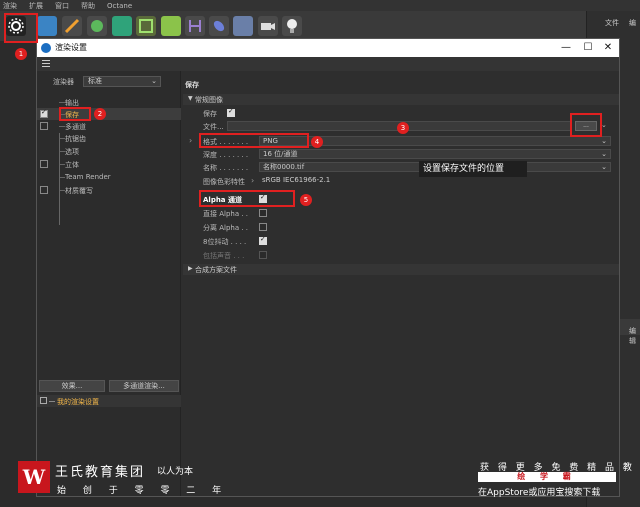 Image resolution: width=640 pixels, height=507 pixels. Describe the element at coordinates (328, 64) in the screenshot. I see `dialog-menu-strip` at that location.